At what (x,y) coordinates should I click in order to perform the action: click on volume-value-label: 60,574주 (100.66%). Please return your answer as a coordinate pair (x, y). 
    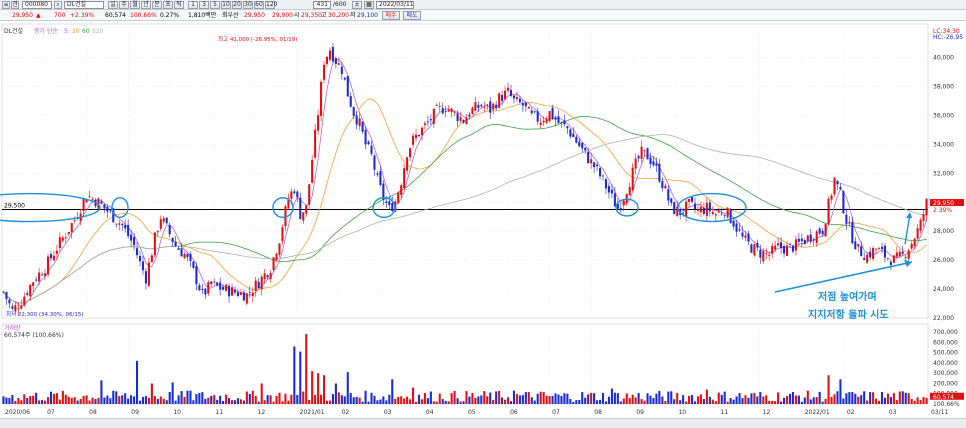
    Looking at the image, I should click on (34, 335).